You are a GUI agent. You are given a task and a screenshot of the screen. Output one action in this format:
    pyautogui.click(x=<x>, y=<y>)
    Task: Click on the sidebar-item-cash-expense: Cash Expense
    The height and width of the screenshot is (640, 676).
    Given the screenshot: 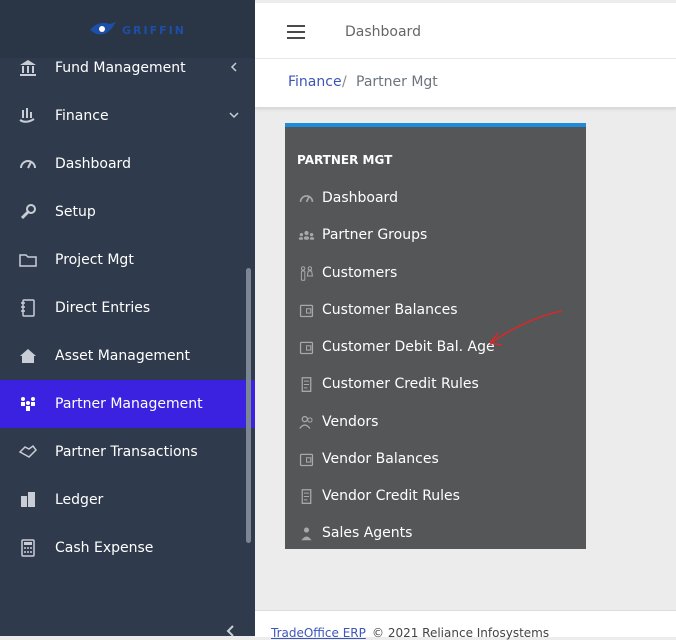 What is the action you would take?
    pyautogui.click(x=127, y=548)
    